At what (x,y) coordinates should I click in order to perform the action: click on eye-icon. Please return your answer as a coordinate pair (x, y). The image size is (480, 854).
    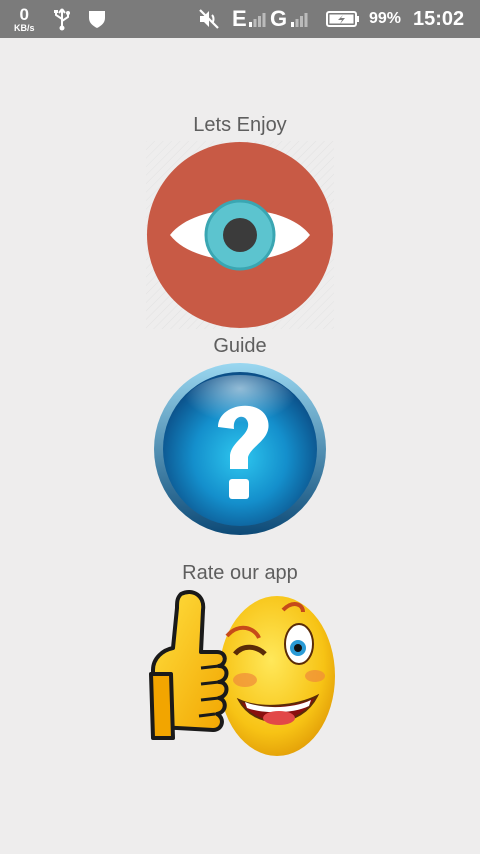
    Looking at the image, I should click on (240, 235).